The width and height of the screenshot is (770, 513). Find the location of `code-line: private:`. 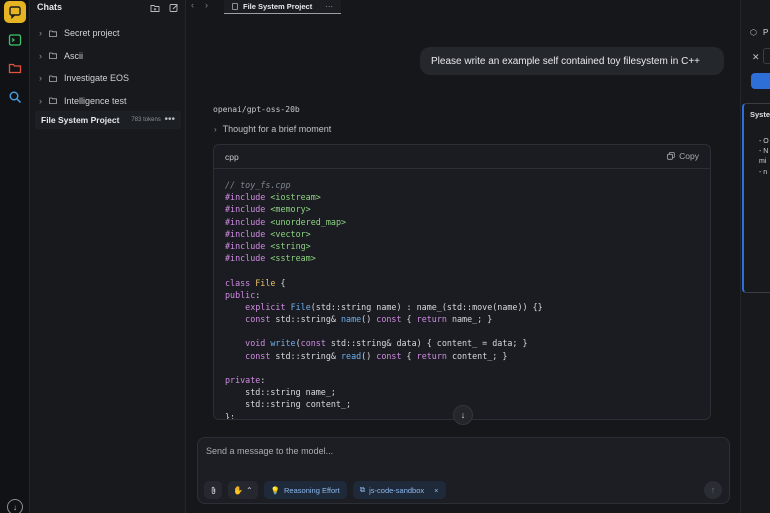

code-line: private: is located at coordinates (467, 380).